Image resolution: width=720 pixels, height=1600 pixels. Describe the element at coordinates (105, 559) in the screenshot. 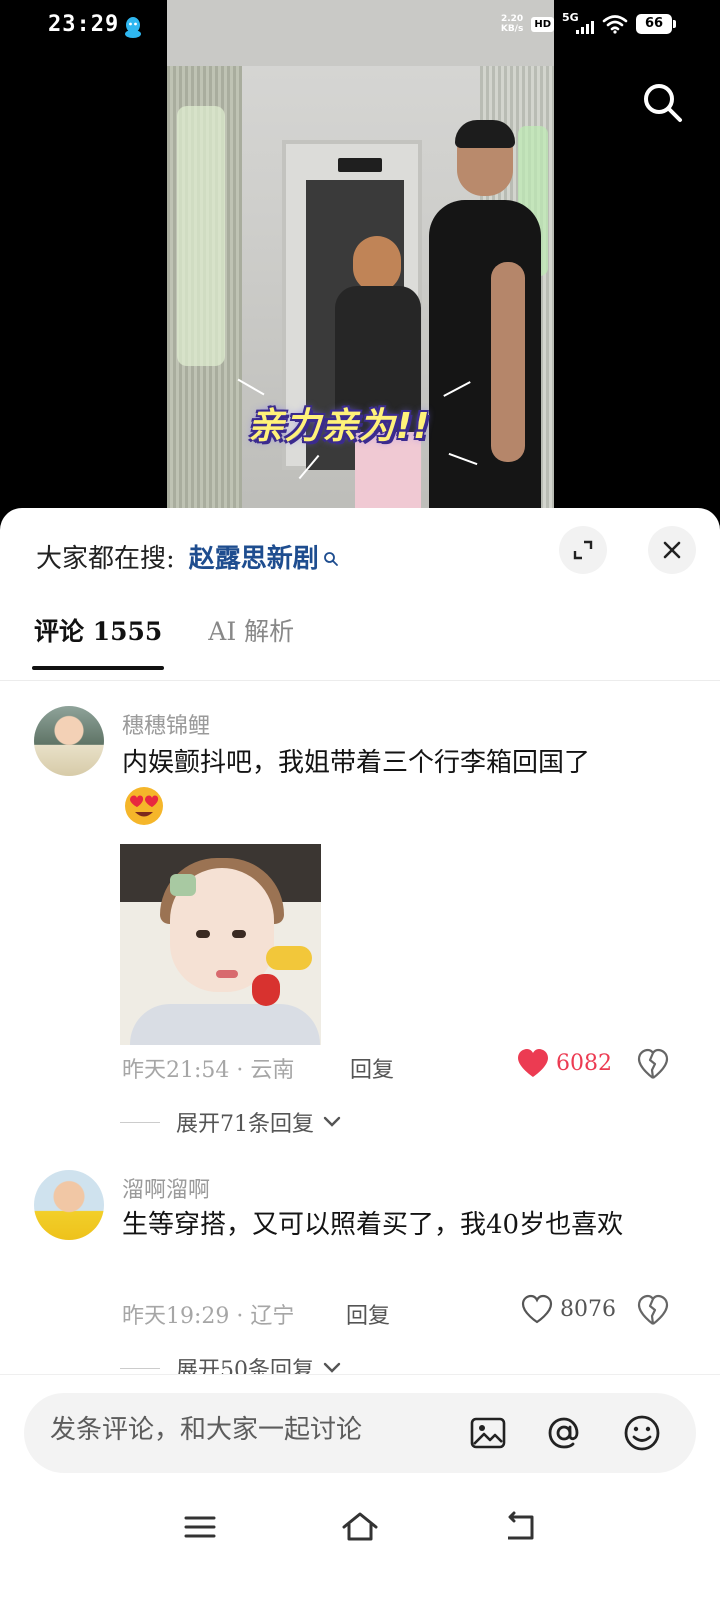

I see `hot-search-label: 大家都在搜:` at that location.